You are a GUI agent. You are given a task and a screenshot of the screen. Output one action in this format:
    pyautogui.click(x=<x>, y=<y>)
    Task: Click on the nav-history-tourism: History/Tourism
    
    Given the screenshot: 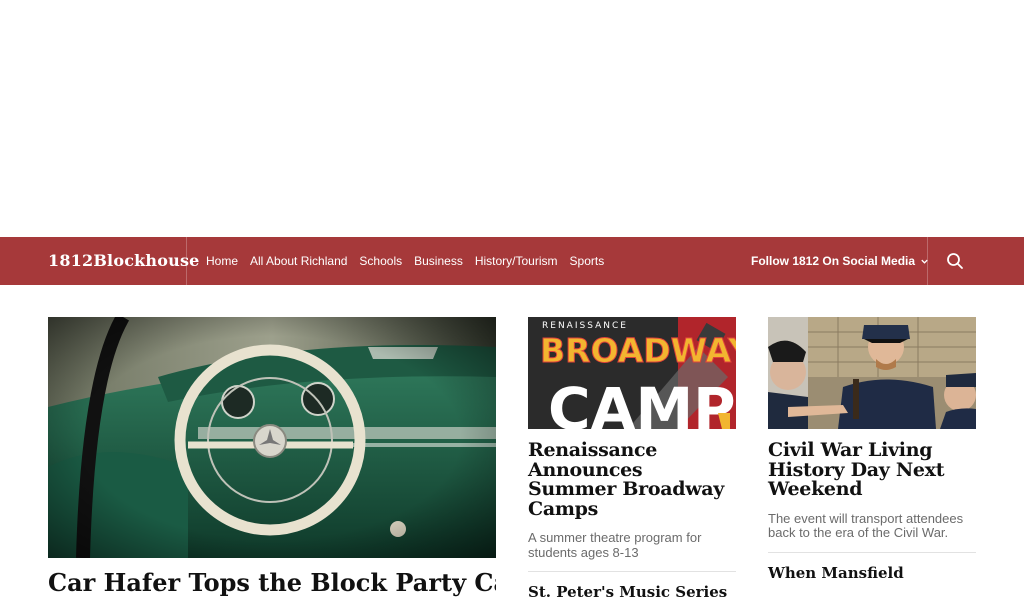 What is the action you would take?
    pyautogui.click(x=516, y=261)
    